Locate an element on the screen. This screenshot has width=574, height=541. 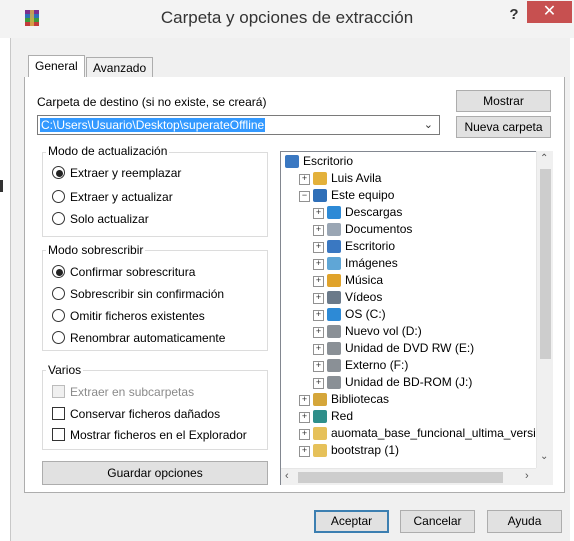
libraries-icon is located at coordinates (320, 399).